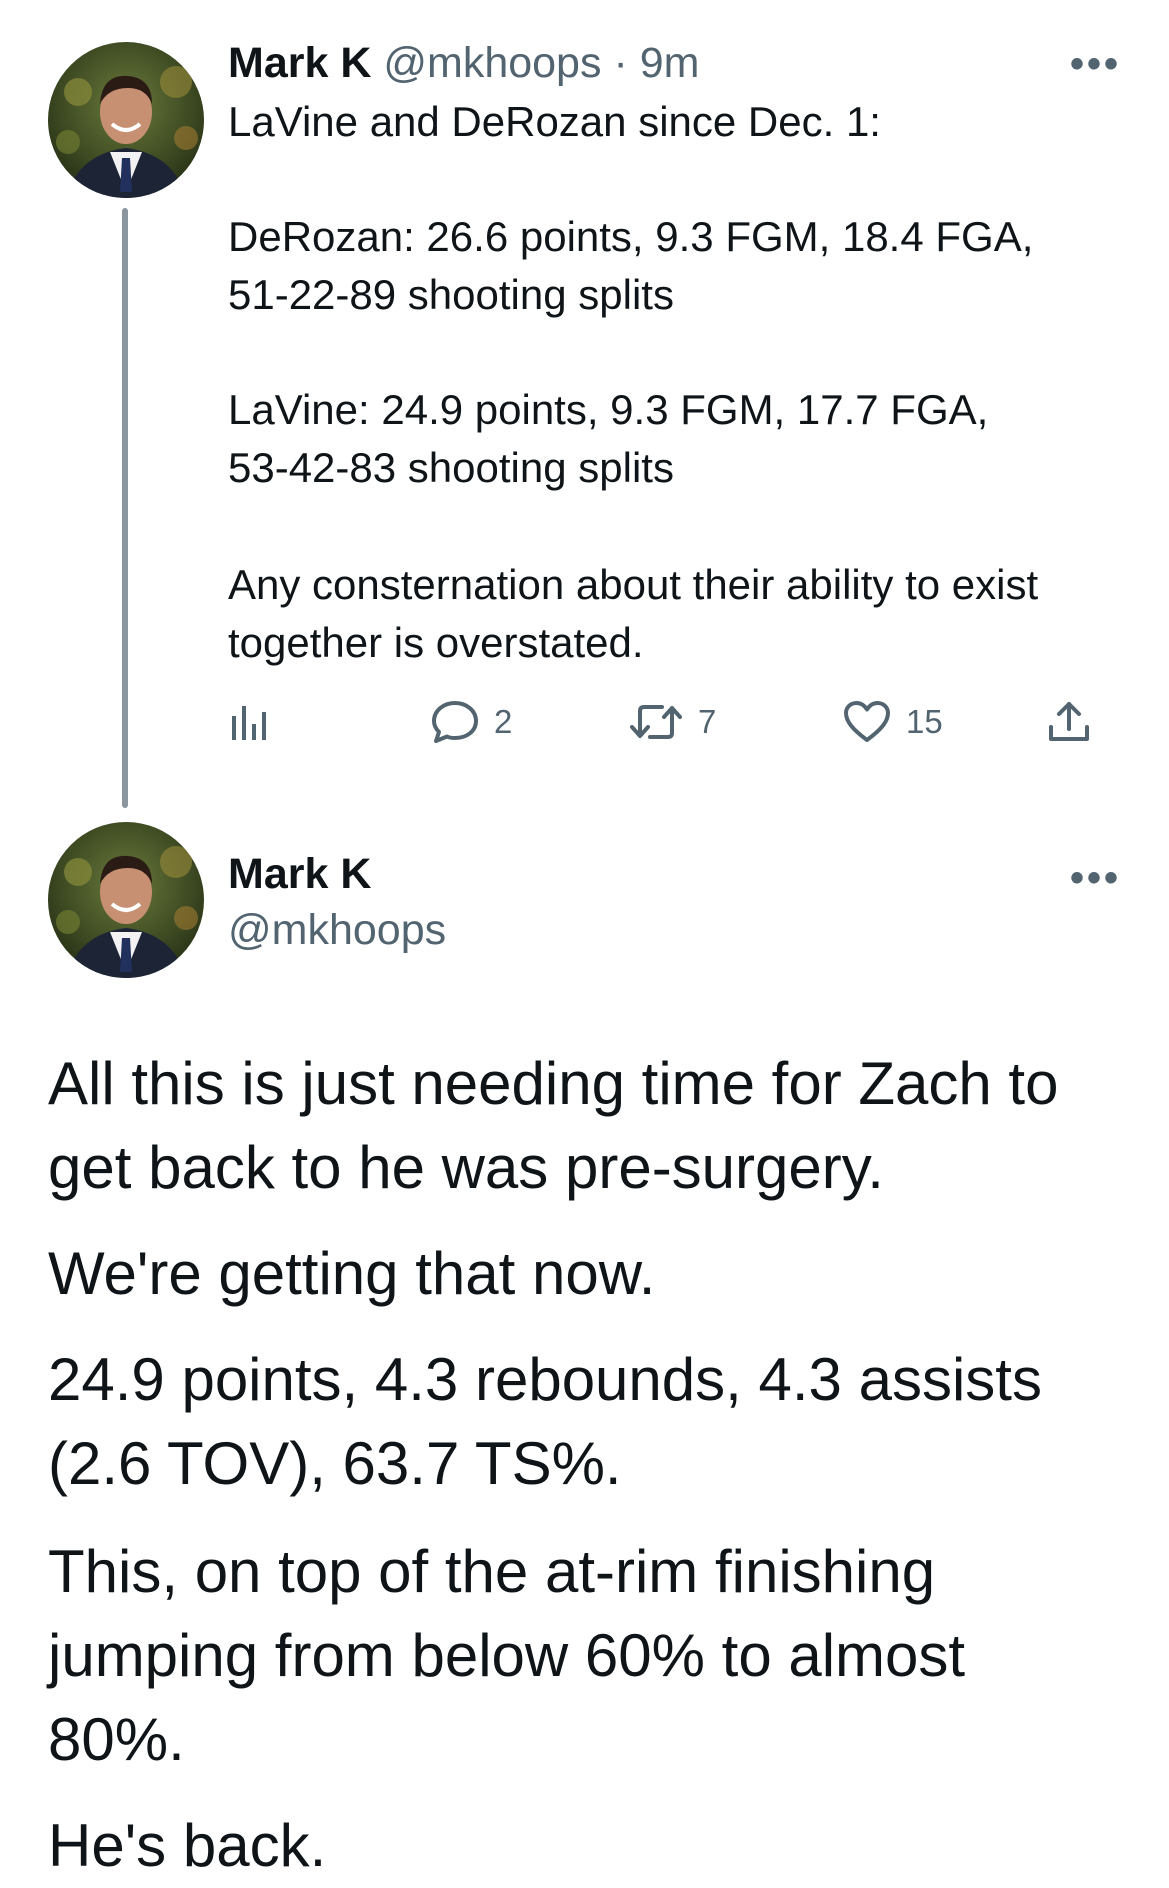  Describe the element at coordinates (436, 642) in the screenshot. I see `tweet-text-line: together is overstated.` at that location.